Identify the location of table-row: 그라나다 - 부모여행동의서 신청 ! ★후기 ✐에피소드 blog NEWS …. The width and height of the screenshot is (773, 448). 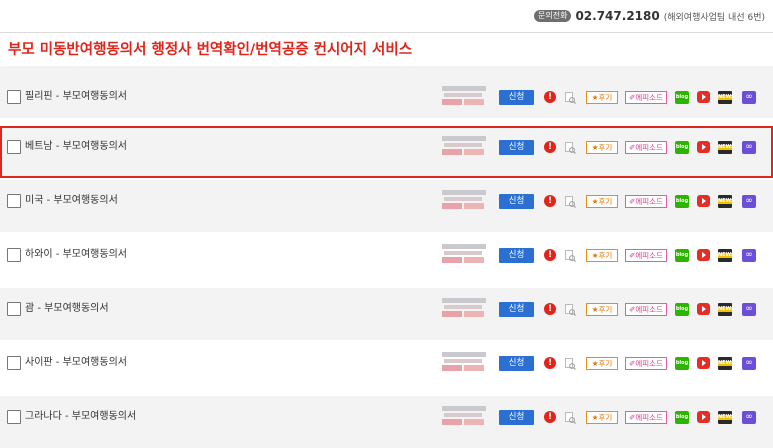
(386, 422).